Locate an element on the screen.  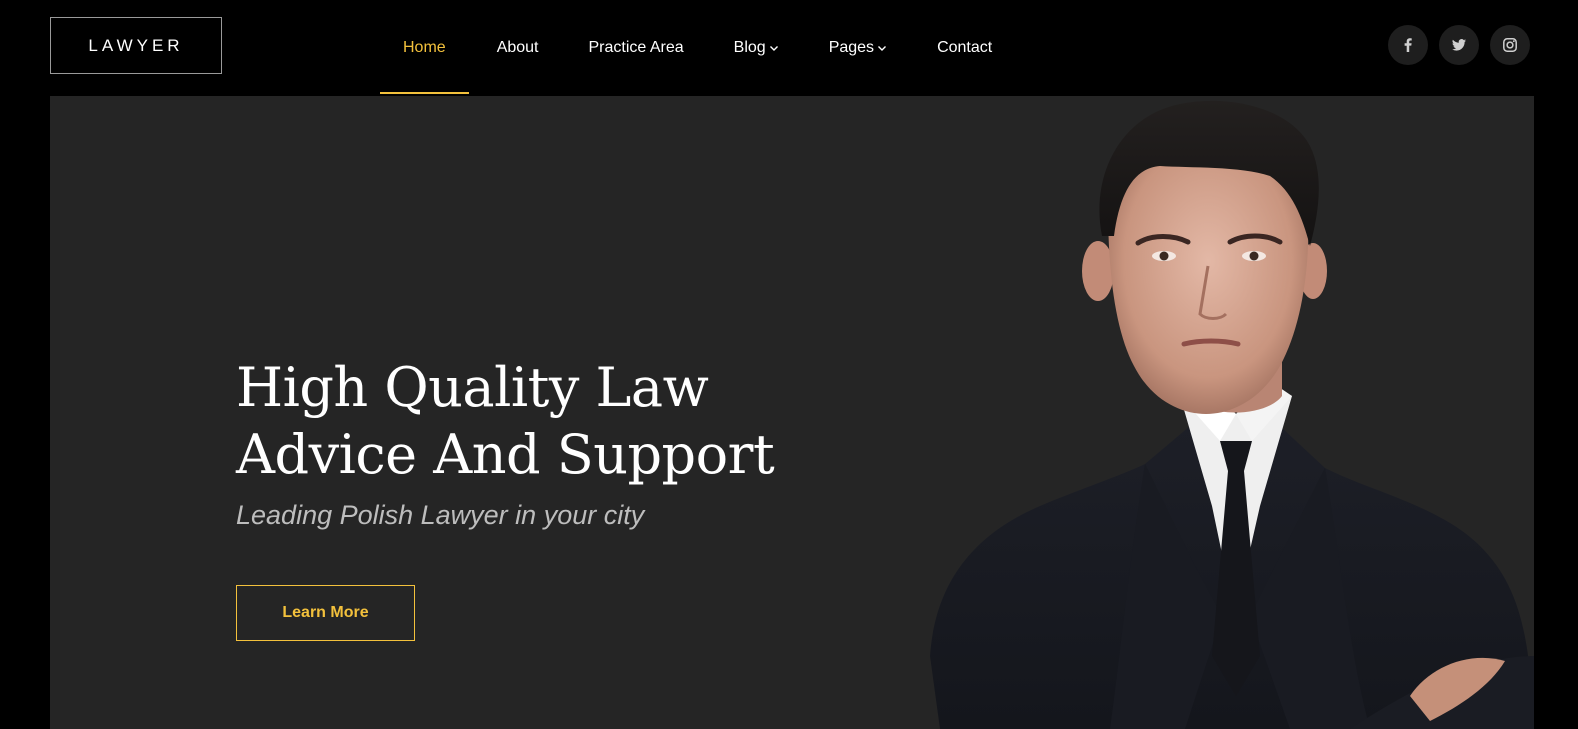
nav-pages: Pages is located at coordinates (858, 48).